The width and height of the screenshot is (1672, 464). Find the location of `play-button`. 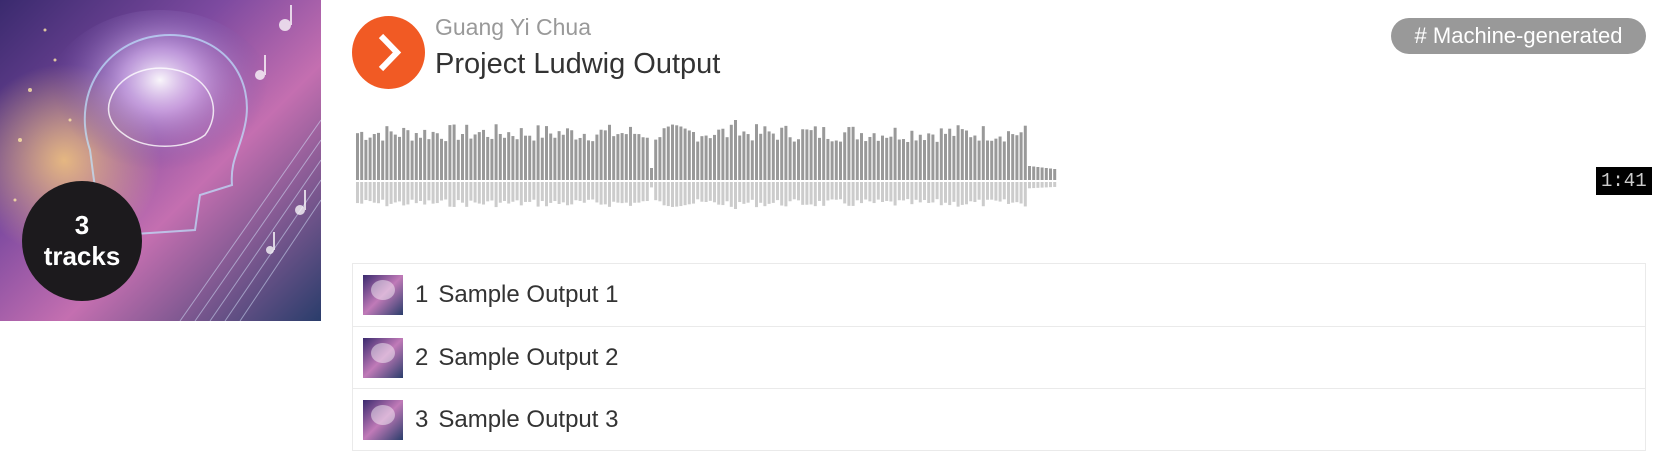

play-button is located at coordinates (388, 52).